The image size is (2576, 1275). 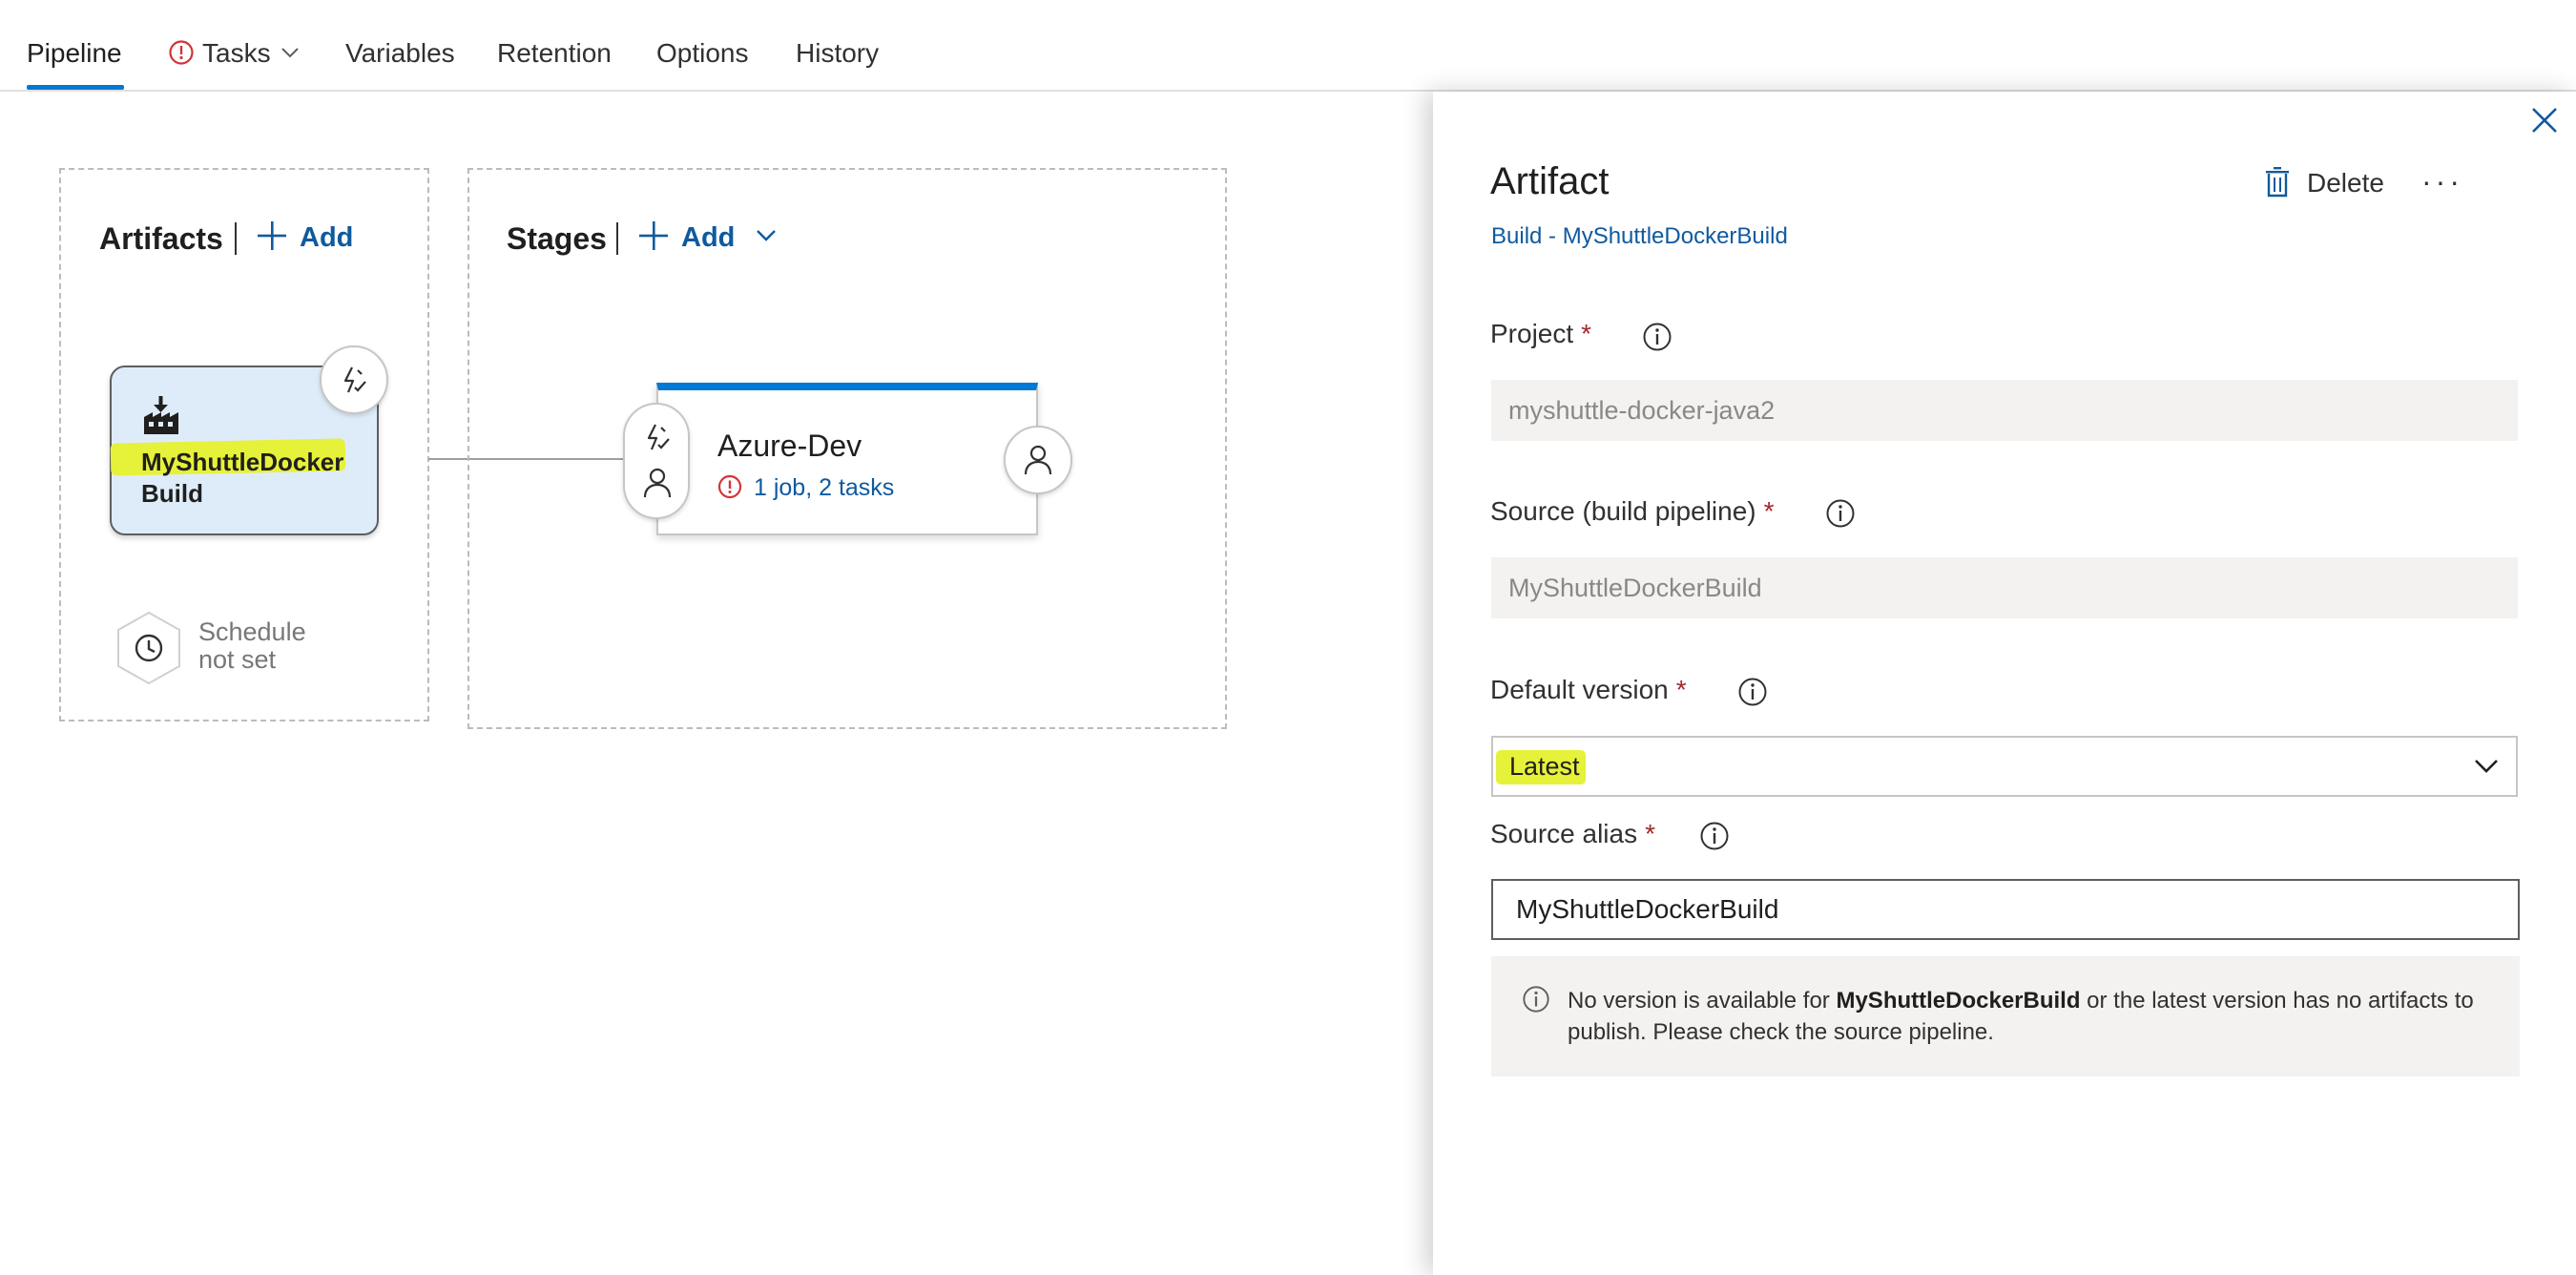 What do you see at coordinates (1639, 236) in the screenshot?
I see `panel-subtitle-link: Build - MyShuttleDockerBuild` at bounding box center [1639, 236].